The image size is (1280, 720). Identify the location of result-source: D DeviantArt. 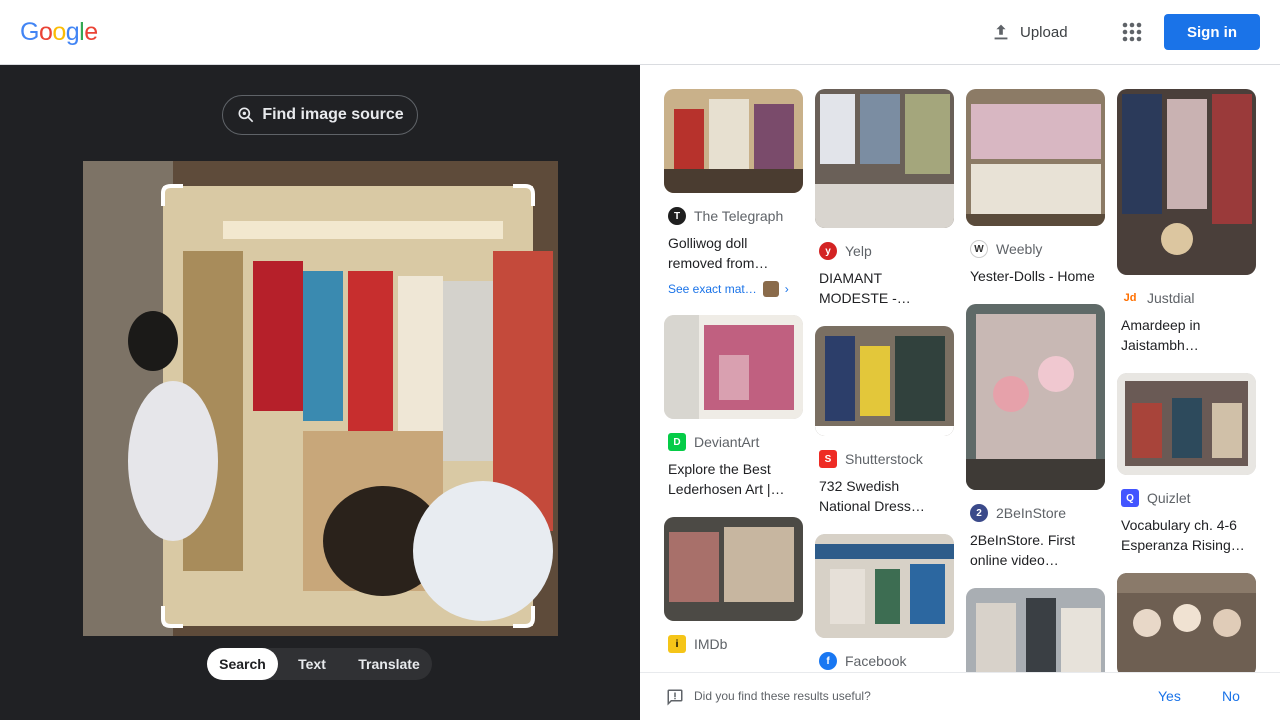
(733, 442).